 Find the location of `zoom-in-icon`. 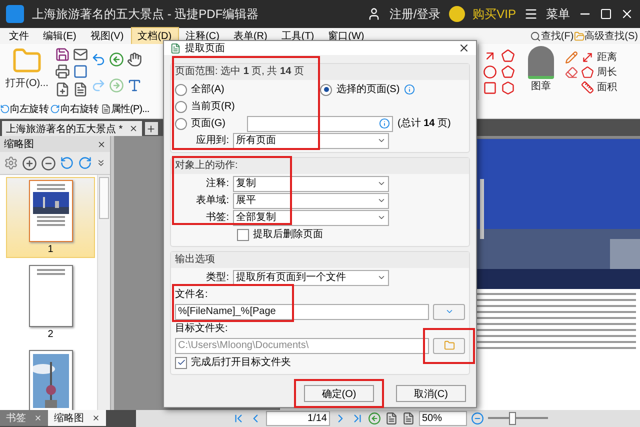

zoom-in-icon is located at coordinates (29, 163).